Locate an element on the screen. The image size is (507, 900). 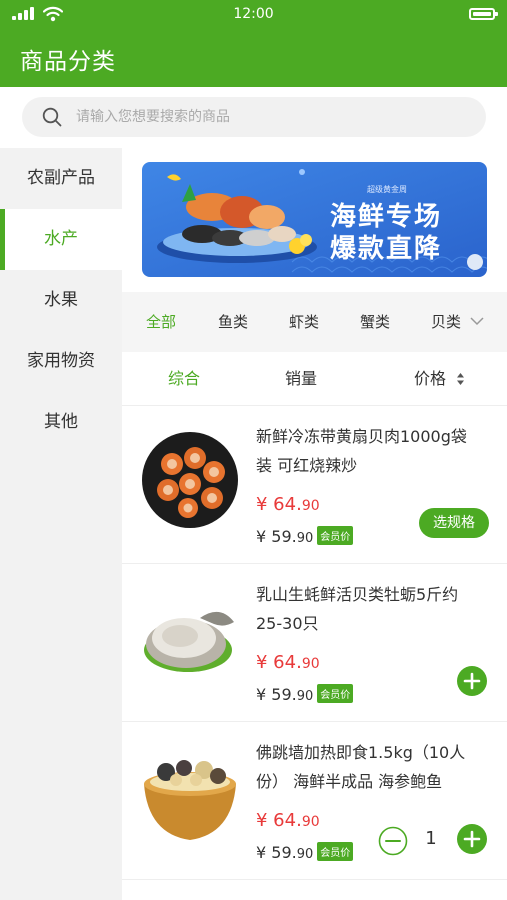
tab-fish: 鱼类 is located at coordinates (233, 322).